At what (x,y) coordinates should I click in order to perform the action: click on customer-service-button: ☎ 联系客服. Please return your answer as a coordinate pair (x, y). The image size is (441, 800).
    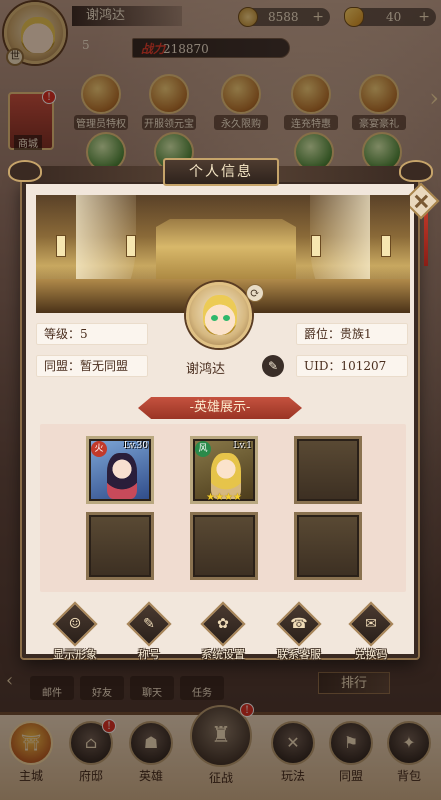
    Looking at the image, I should click on (299, 631).